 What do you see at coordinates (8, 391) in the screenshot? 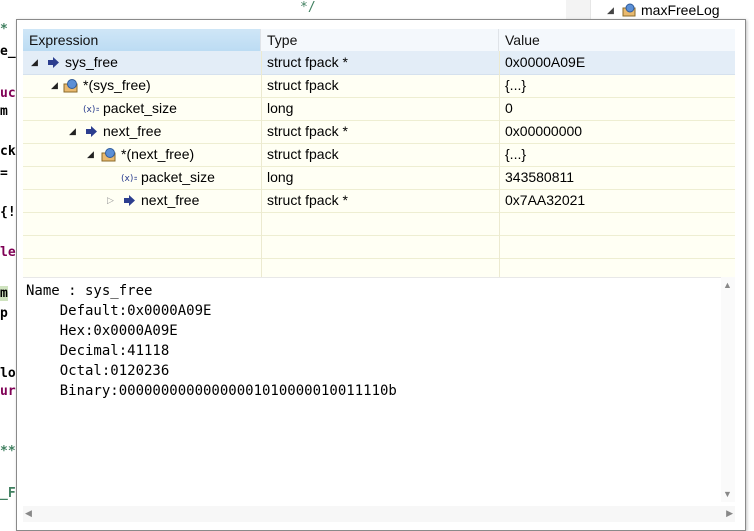
I see `code-fragment: ur` at bounding box center [8, 391].